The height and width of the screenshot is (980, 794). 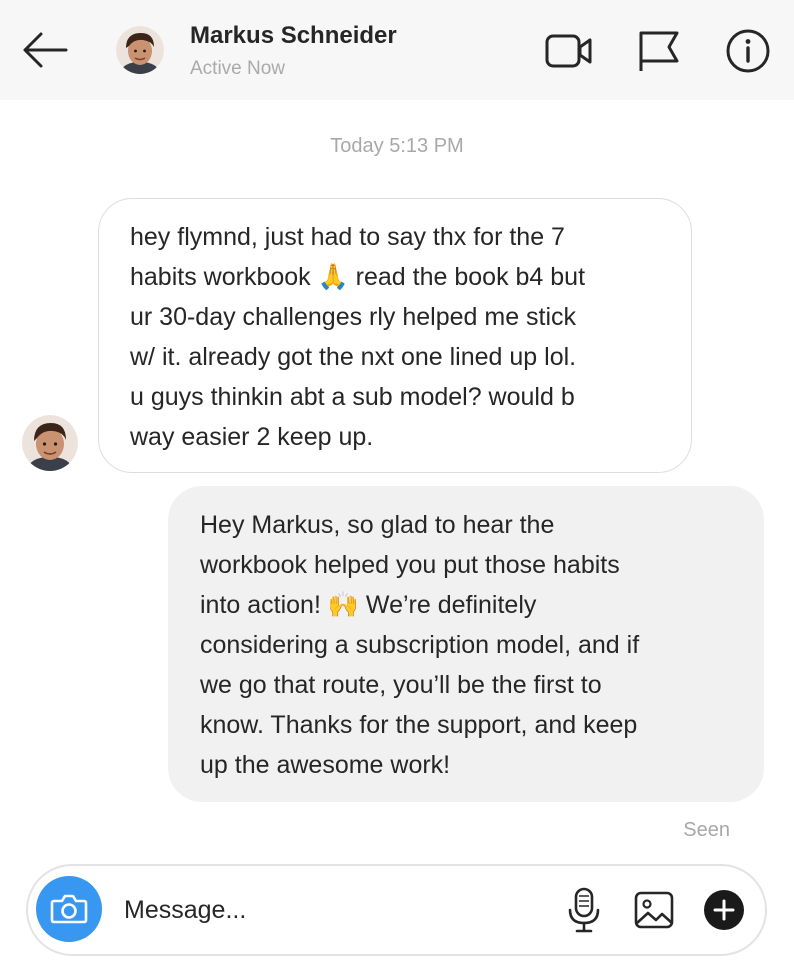 I want to click on camera-button, so click(x=69, y=909).